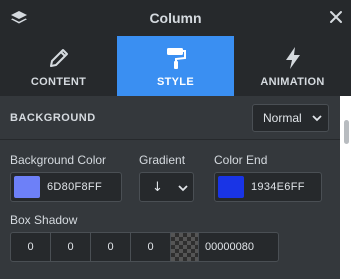  I want to click on box-shadow-controls: 0 0 0 0 00000080, so click(144, 247).